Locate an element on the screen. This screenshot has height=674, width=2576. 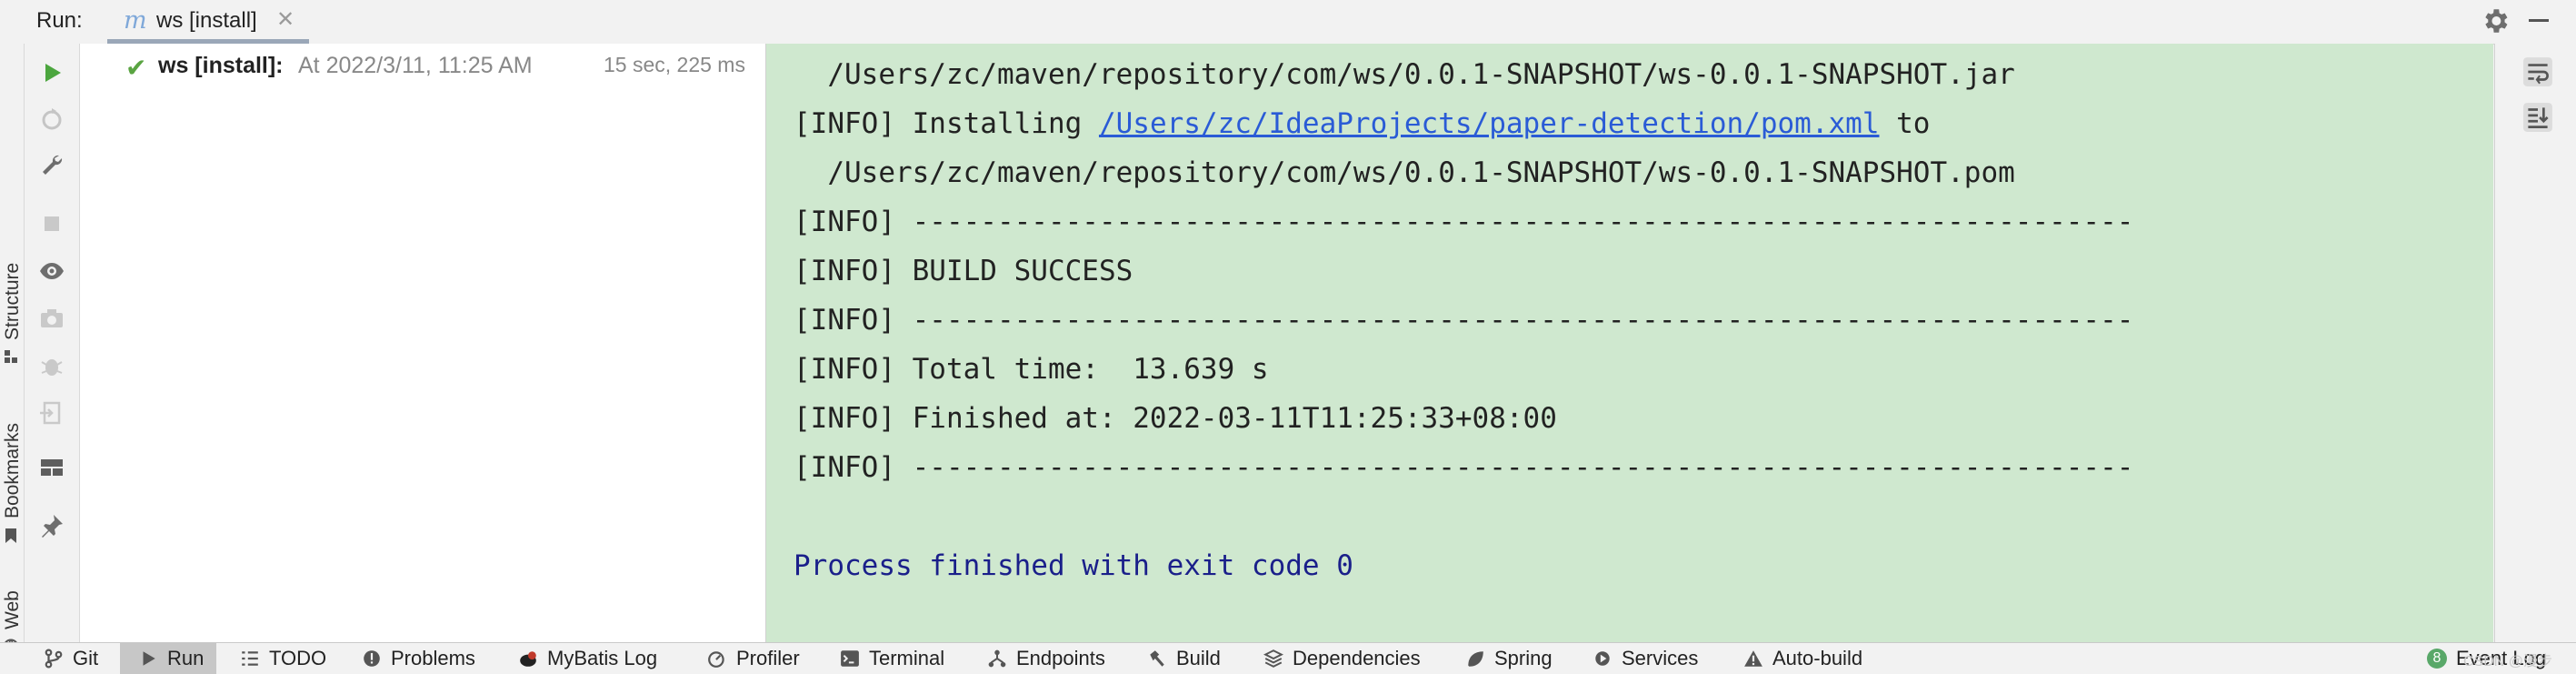
services-tool-label: Services is located at coordinates (1660, 658).